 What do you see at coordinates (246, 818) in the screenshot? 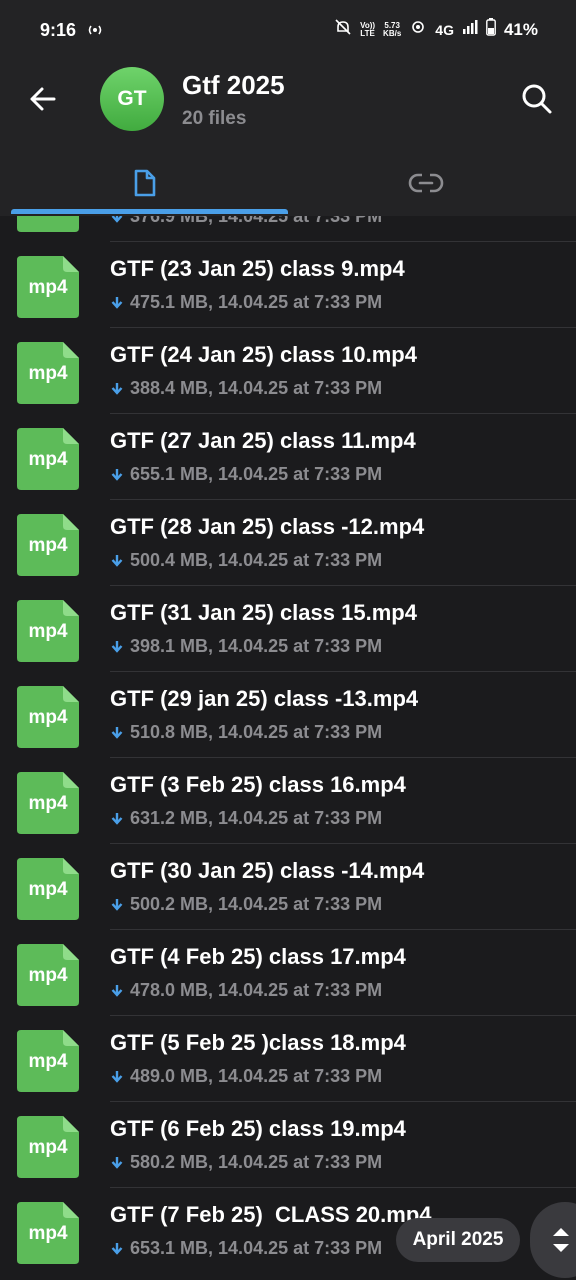
I see `file-meta: 631.2 MB, 14.04.25 at 7:33 PM` at bounding box center [246, 818].